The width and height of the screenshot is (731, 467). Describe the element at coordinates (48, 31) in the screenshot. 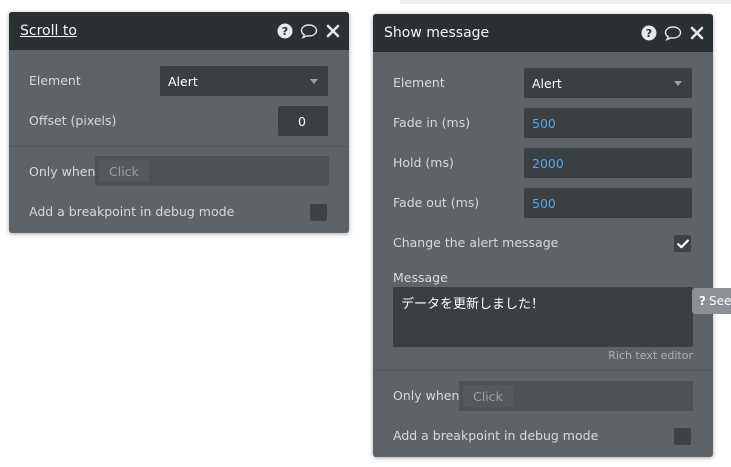

I see `panel-title: Scroll to` at that location.